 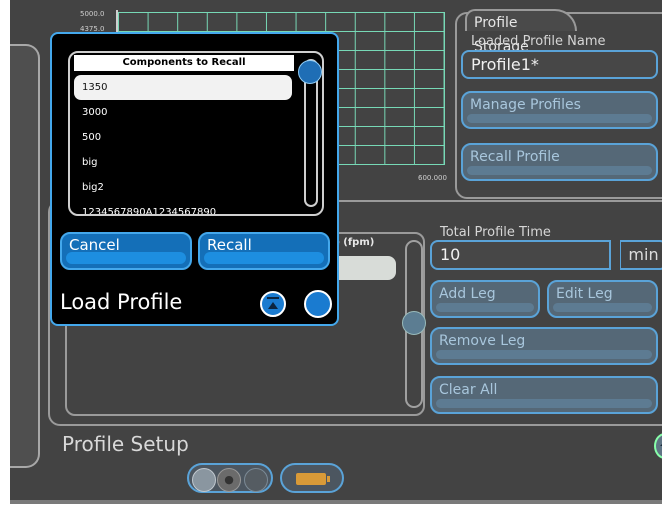 I want to click on rate-value-cell, so click(x=366, y=268).